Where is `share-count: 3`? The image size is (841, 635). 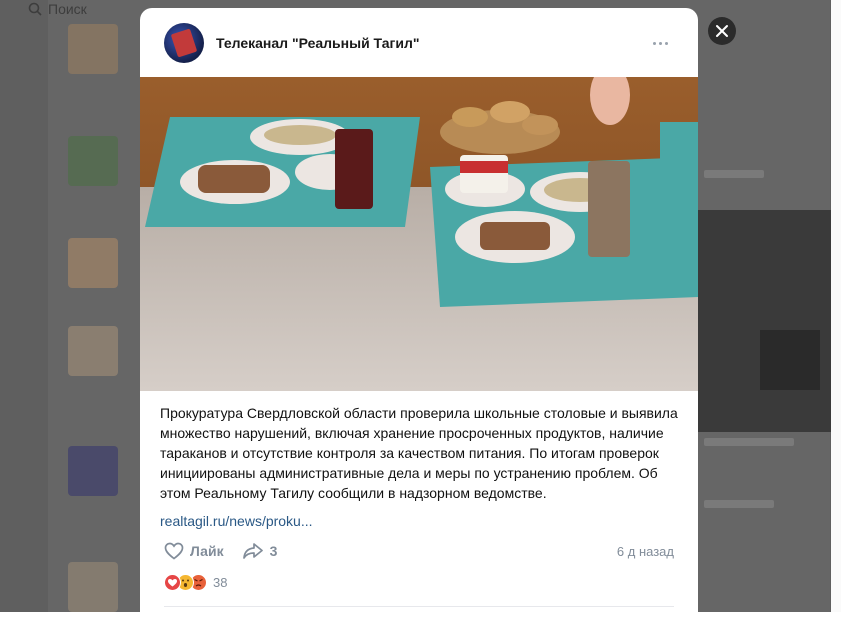 share-count: 3 is located at coordinates (273, 551).